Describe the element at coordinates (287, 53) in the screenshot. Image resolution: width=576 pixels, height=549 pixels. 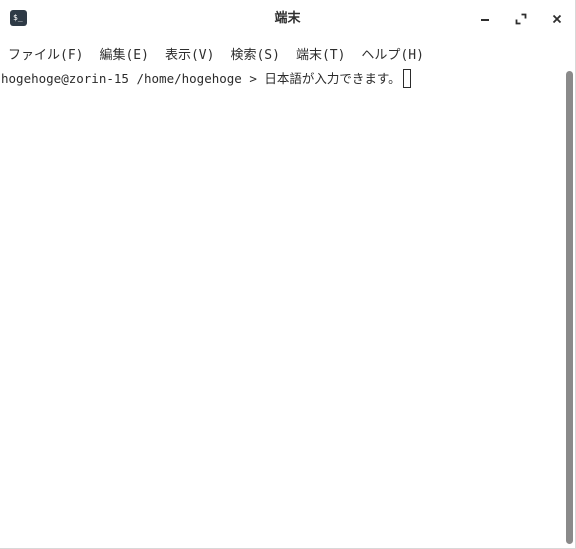
I see `menubar: ファイル(F) 編集(E) 表示(V) 検索(S) 端末(T) ヘルプ(H)` at that location.